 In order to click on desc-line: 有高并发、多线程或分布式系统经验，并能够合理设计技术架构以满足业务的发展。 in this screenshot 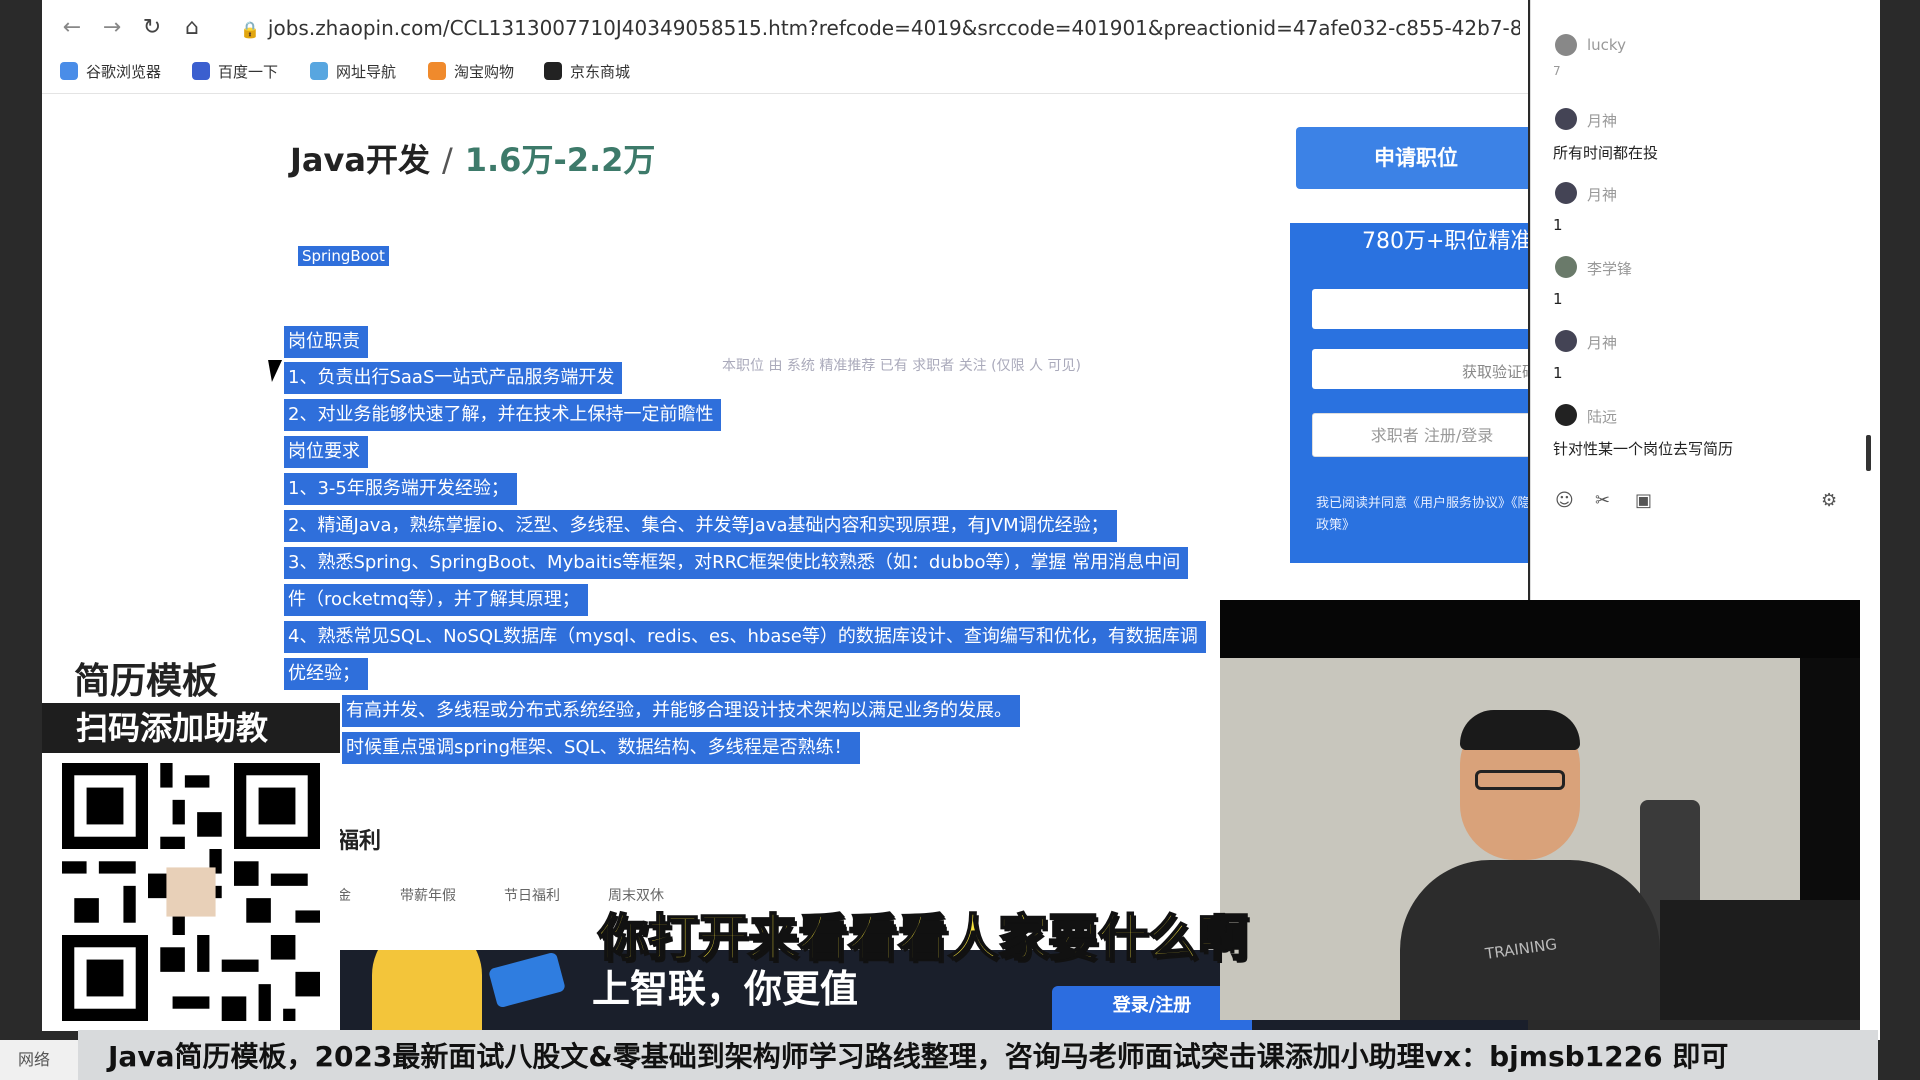, I will do `click(681, 711)`.